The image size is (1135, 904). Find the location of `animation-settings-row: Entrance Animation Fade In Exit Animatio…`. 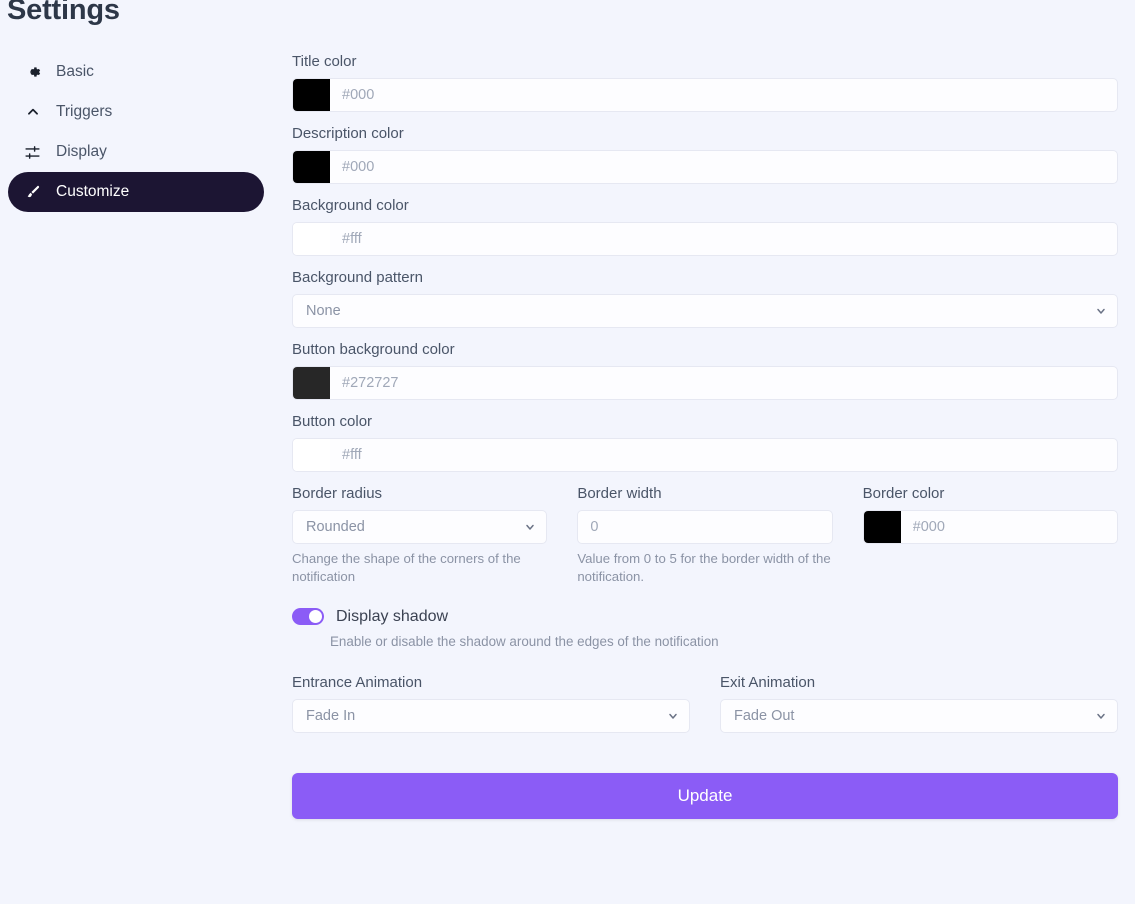

animation-settings-row: Entrance Animation Fade In Exit Animatio… is located at coordinates (705, 703).